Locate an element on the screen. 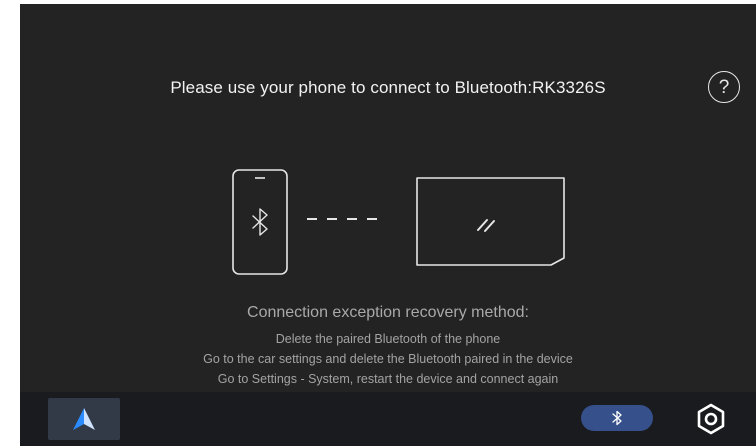  car-screen-icon is located at coordinates (490, 221).